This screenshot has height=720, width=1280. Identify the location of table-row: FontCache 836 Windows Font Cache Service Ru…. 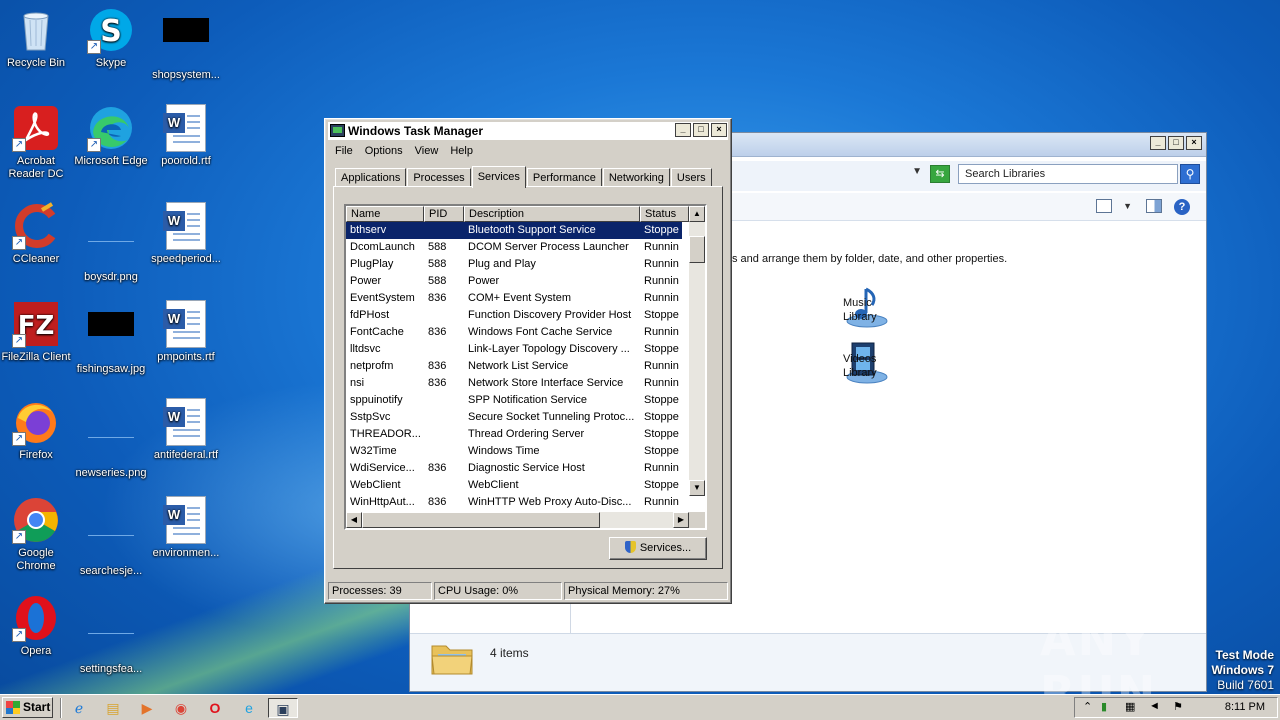
(514, 332).